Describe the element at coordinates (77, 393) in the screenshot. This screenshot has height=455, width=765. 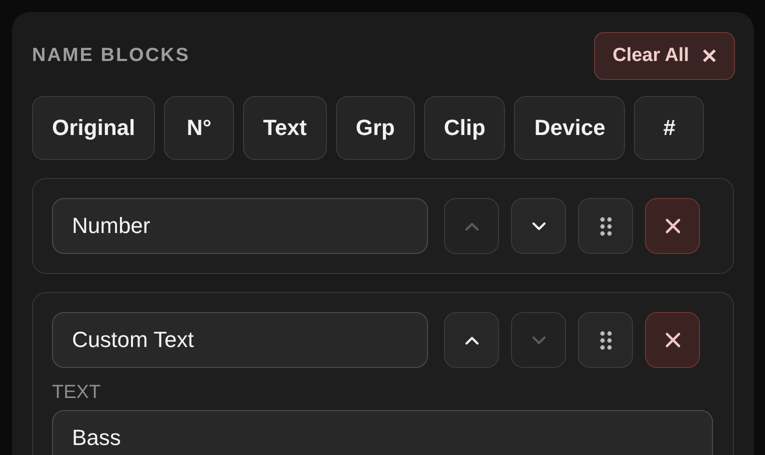
I see `field-label: TEXT` at that location.